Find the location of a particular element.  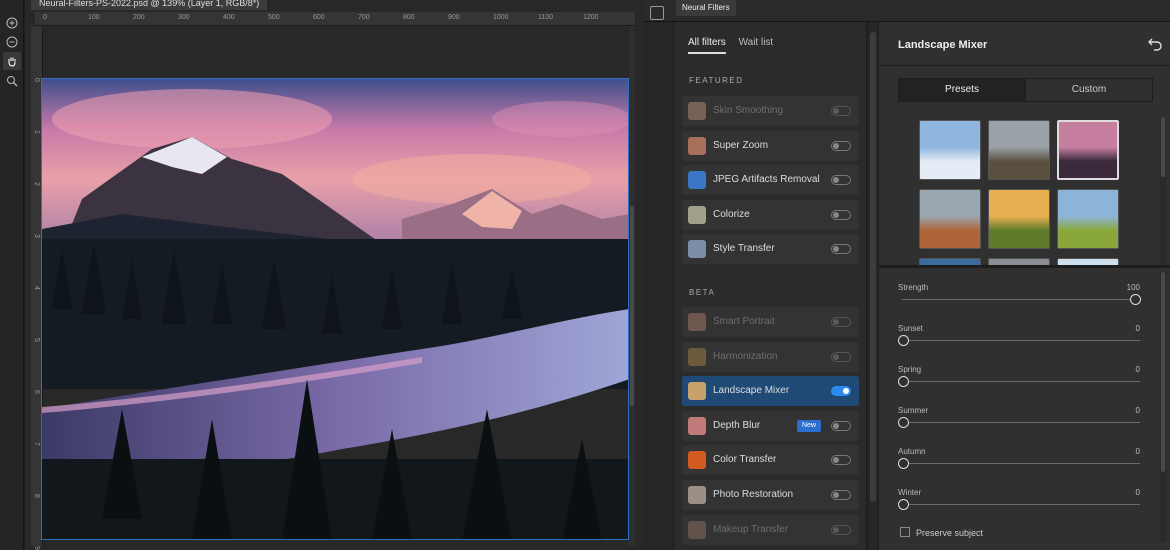

panel-side-strip is located at coordinates (658, 286).